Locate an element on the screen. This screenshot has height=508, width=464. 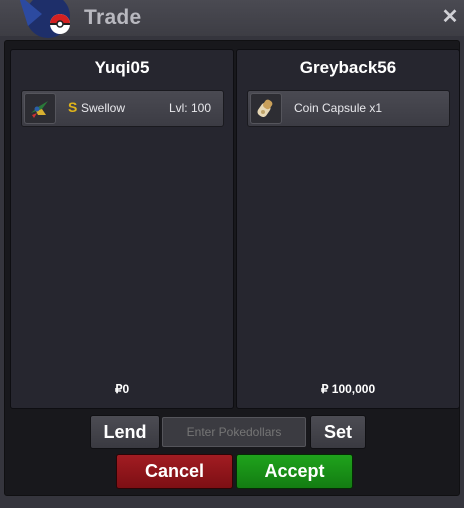
their-money-offer: ₽ 100,000 is located at coordinates (348, 389).